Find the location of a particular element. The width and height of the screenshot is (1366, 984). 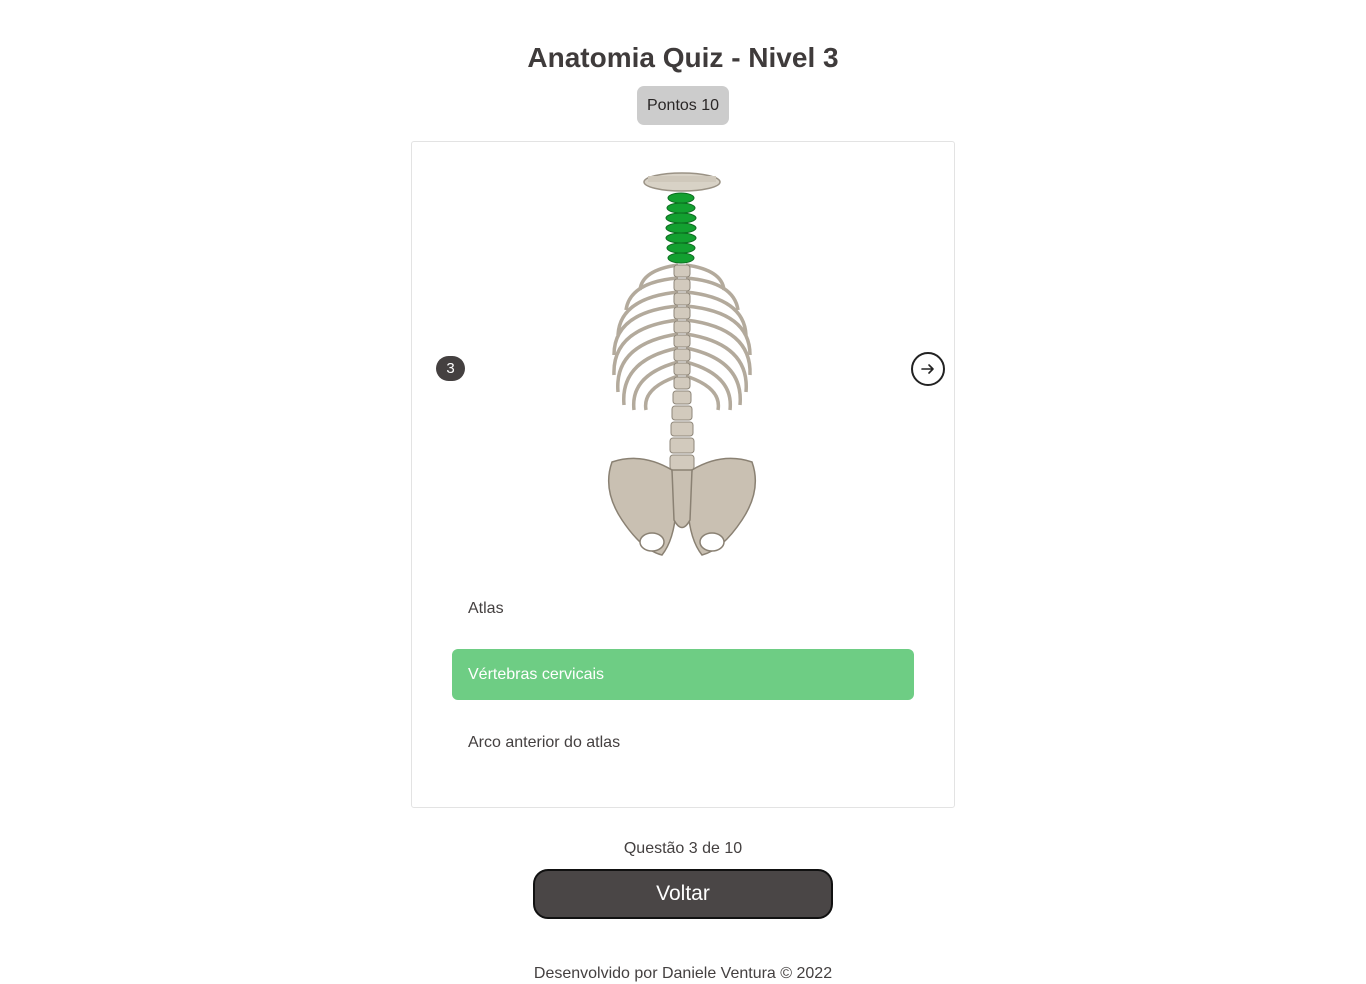

question-progress: Questão 3 de 10 is located at coordinates (683, 848).